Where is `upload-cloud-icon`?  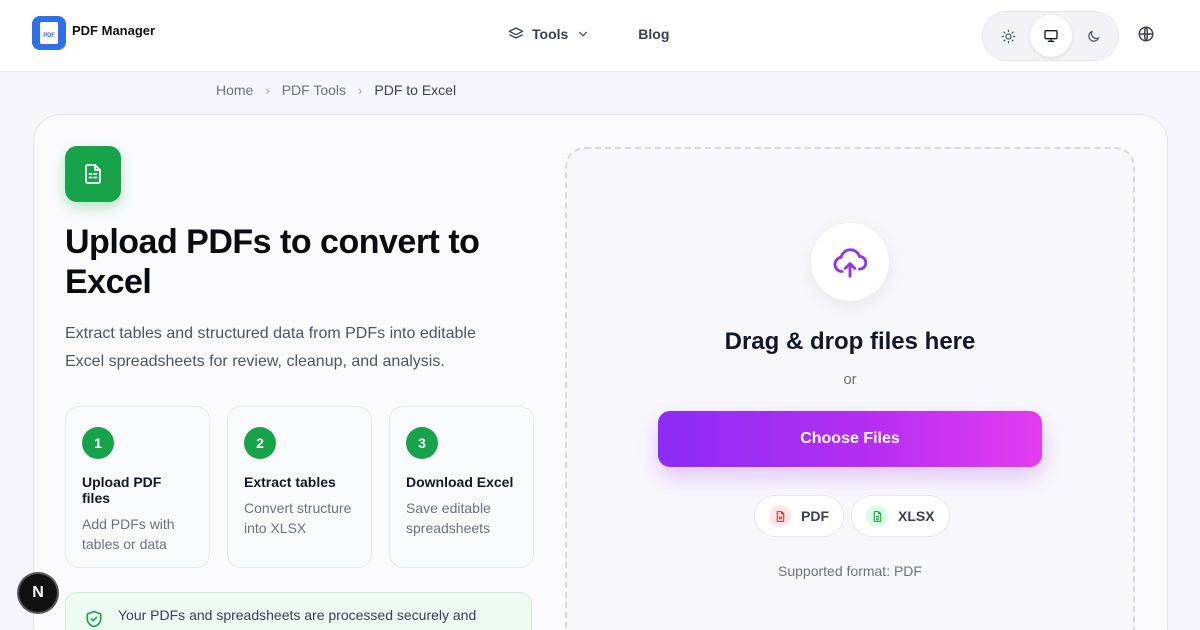 upload-cloud-icon is located at coordinates (850, 262).